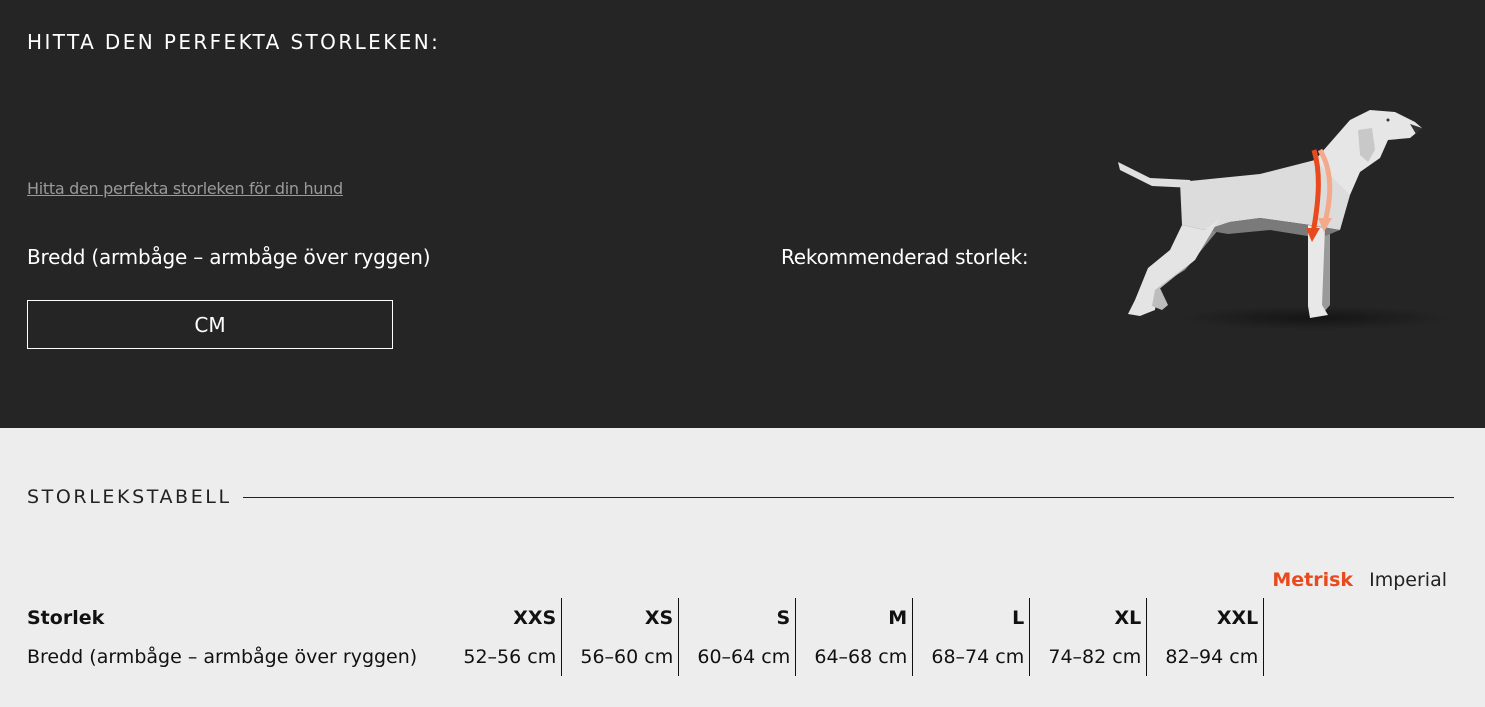 Image resolution: width=1485 pixels, height=707 pixels. I want to click on recommended-size-label: Rekommenderad storlek:, so click(905, 257).